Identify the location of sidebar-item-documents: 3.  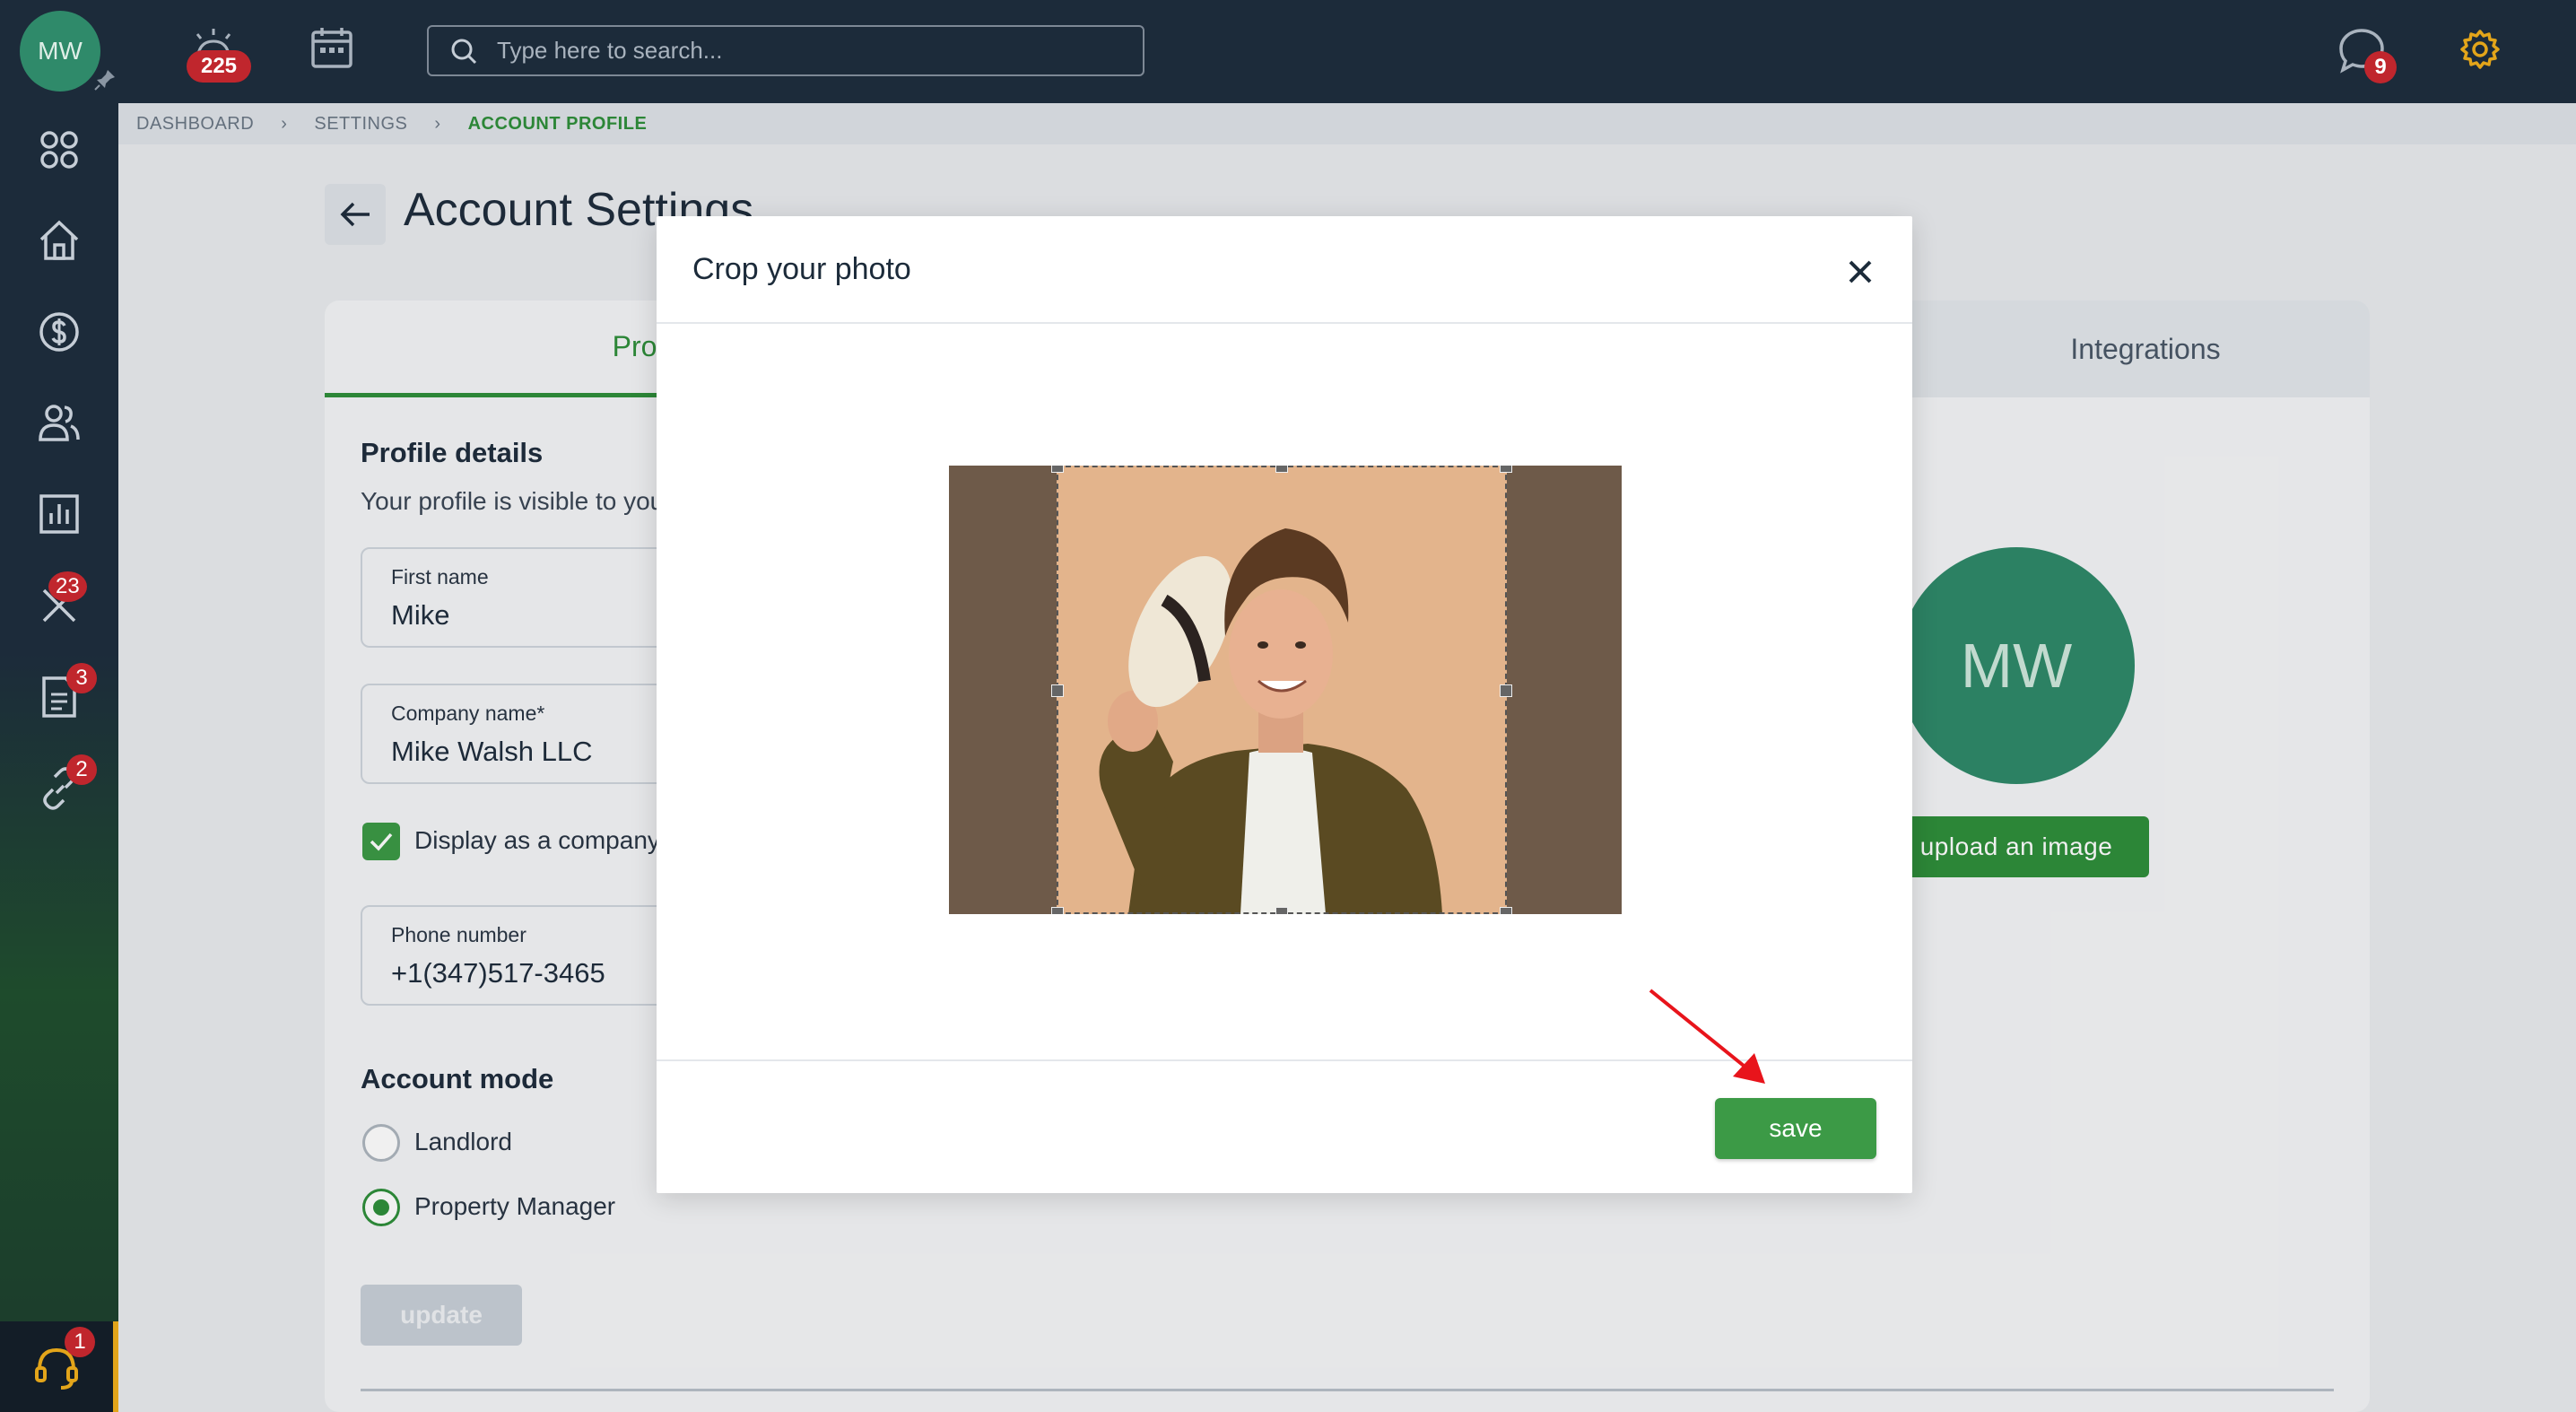
(59, 697).